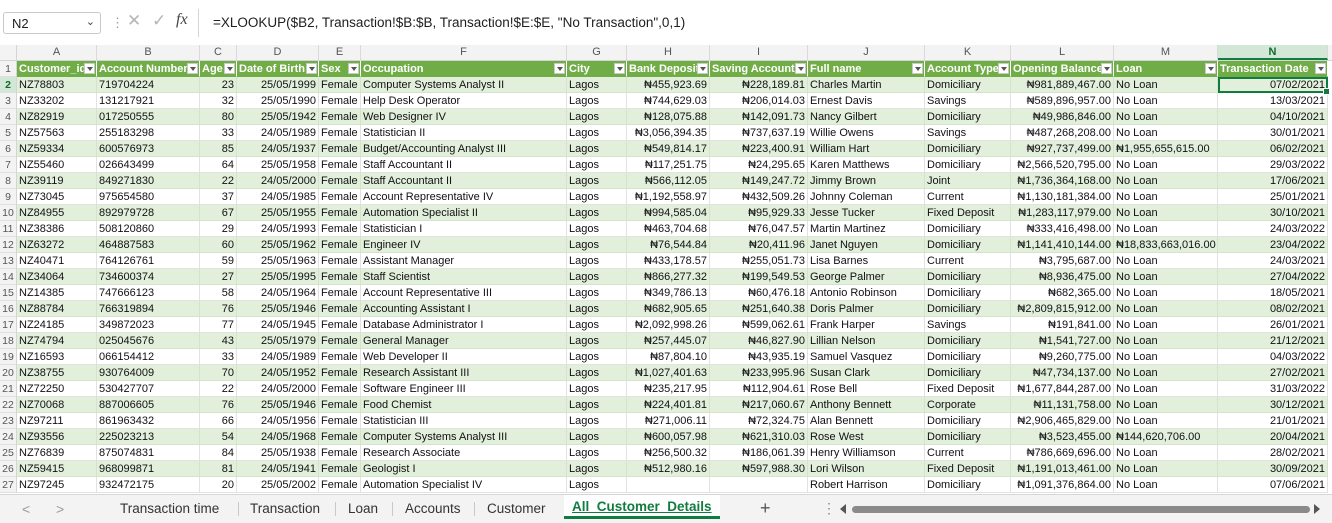 The width and height of the screenshot is (1332, 523). What do you see at coordinates (759, 389) in the screenshot?
I see `table-cell: ₦112,904.61` at bounding box center [759, 389].